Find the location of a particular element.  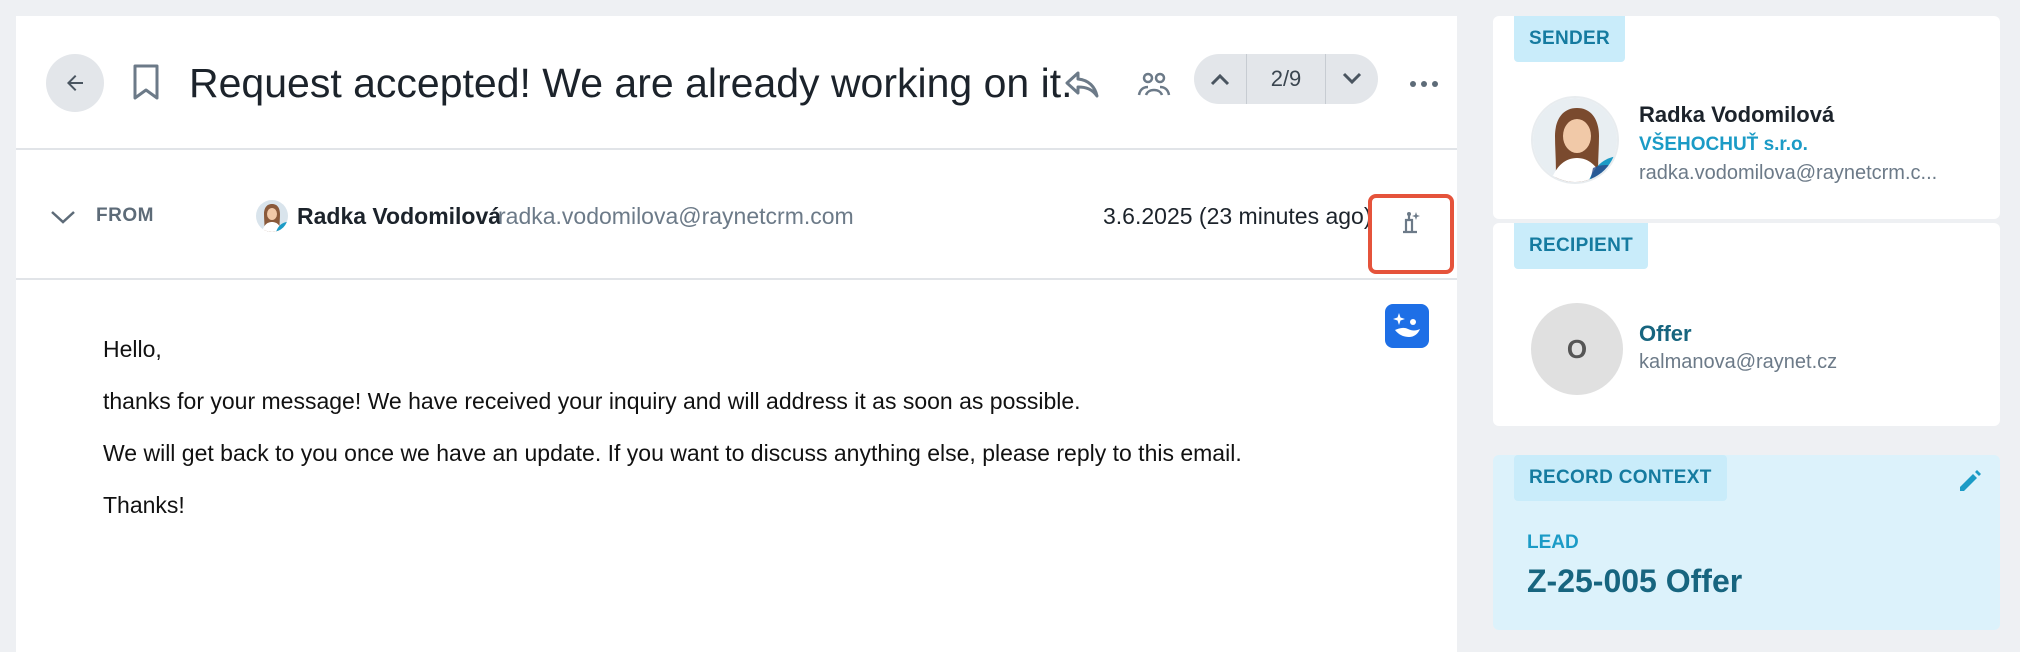

record-type: LEAD is located at coordinates (1553, 542).